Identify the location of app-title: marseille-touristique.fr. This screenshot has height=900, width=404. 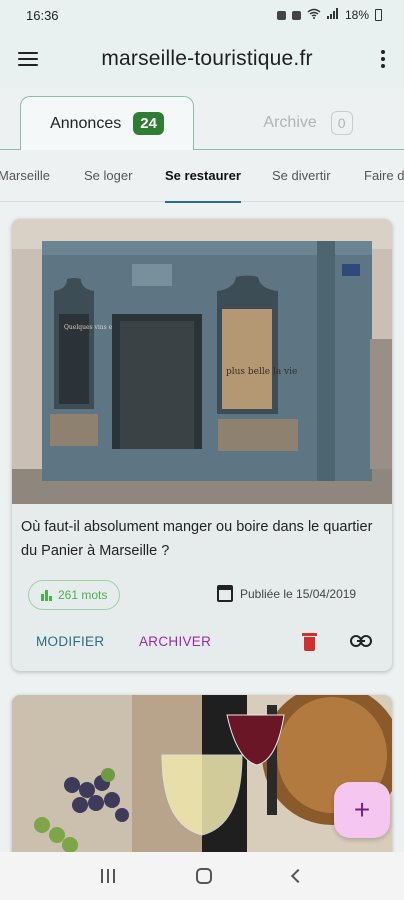
(207, 58).